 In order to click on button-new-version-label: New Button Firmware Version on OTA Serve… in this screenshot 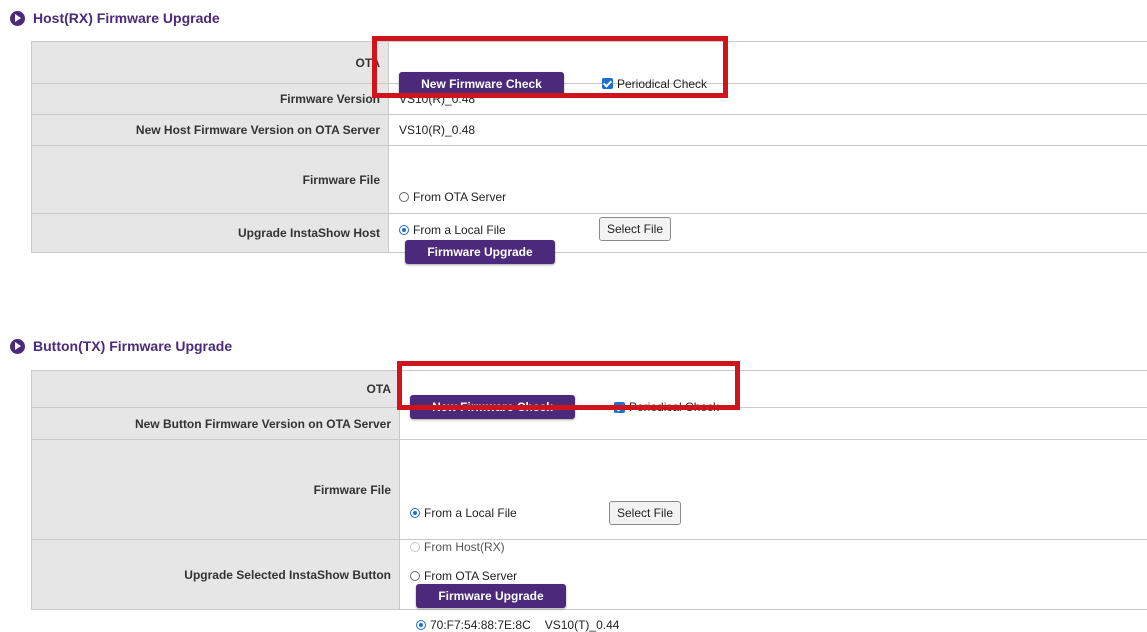, I will do `click(216, 424)`.